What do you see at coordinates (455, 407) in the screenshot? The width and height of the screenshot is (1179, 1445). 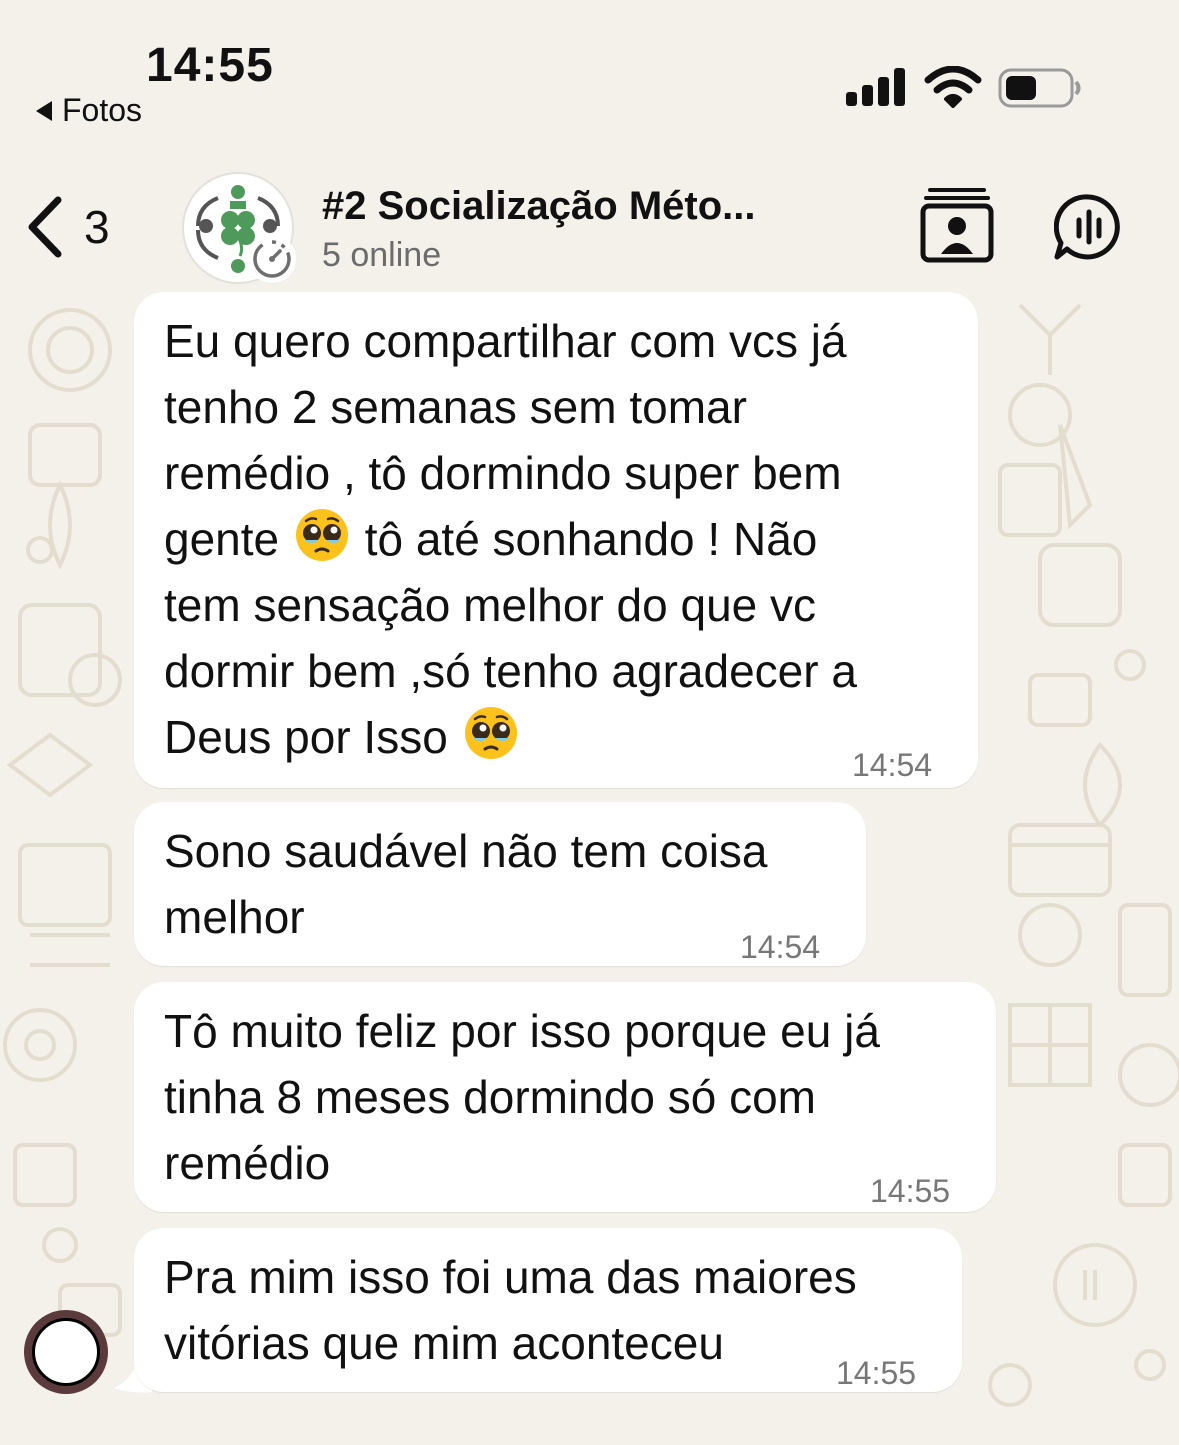 I see `message-line: tenho 2 semanas sem tomar` at bounding box center [455, 407].